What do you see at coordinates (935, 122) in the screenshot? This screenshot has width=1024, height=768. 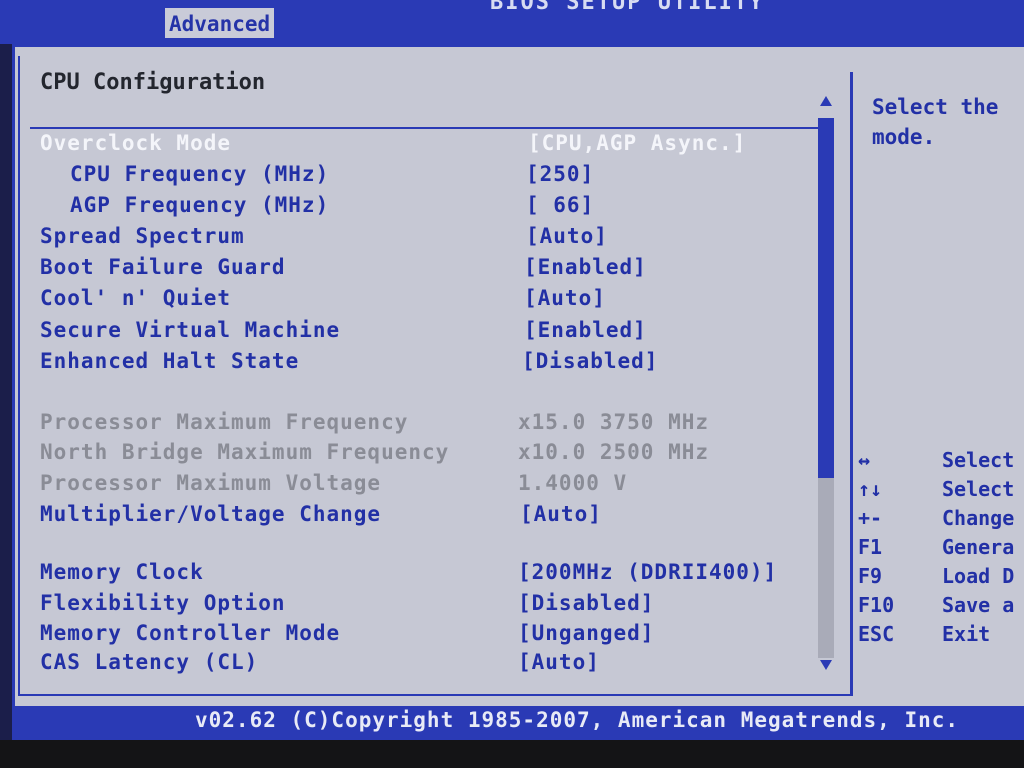 I see `help-text: Select the mode.` at bounding box center [935, 122].